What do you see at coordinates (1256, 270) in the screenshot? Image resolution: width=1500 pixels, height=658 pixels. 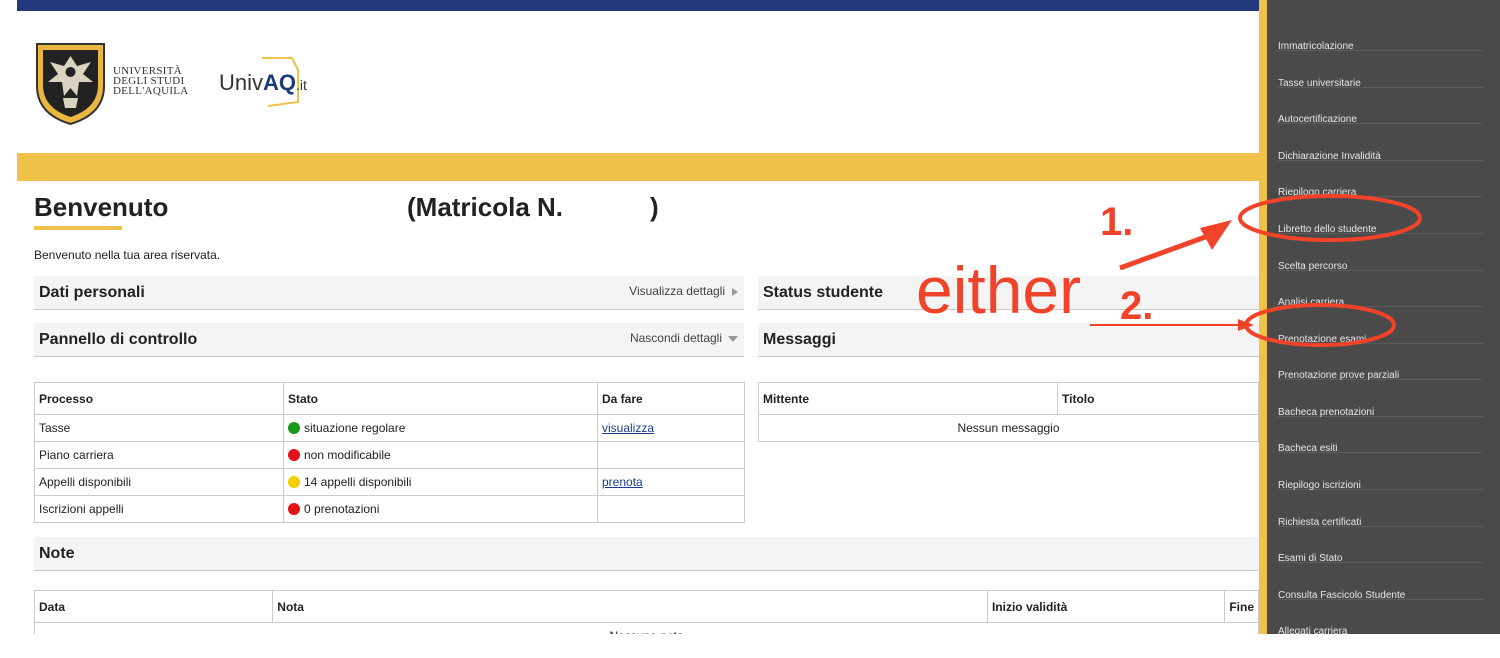 I see `annotation-overlay` at bounding box center [1256, 270].